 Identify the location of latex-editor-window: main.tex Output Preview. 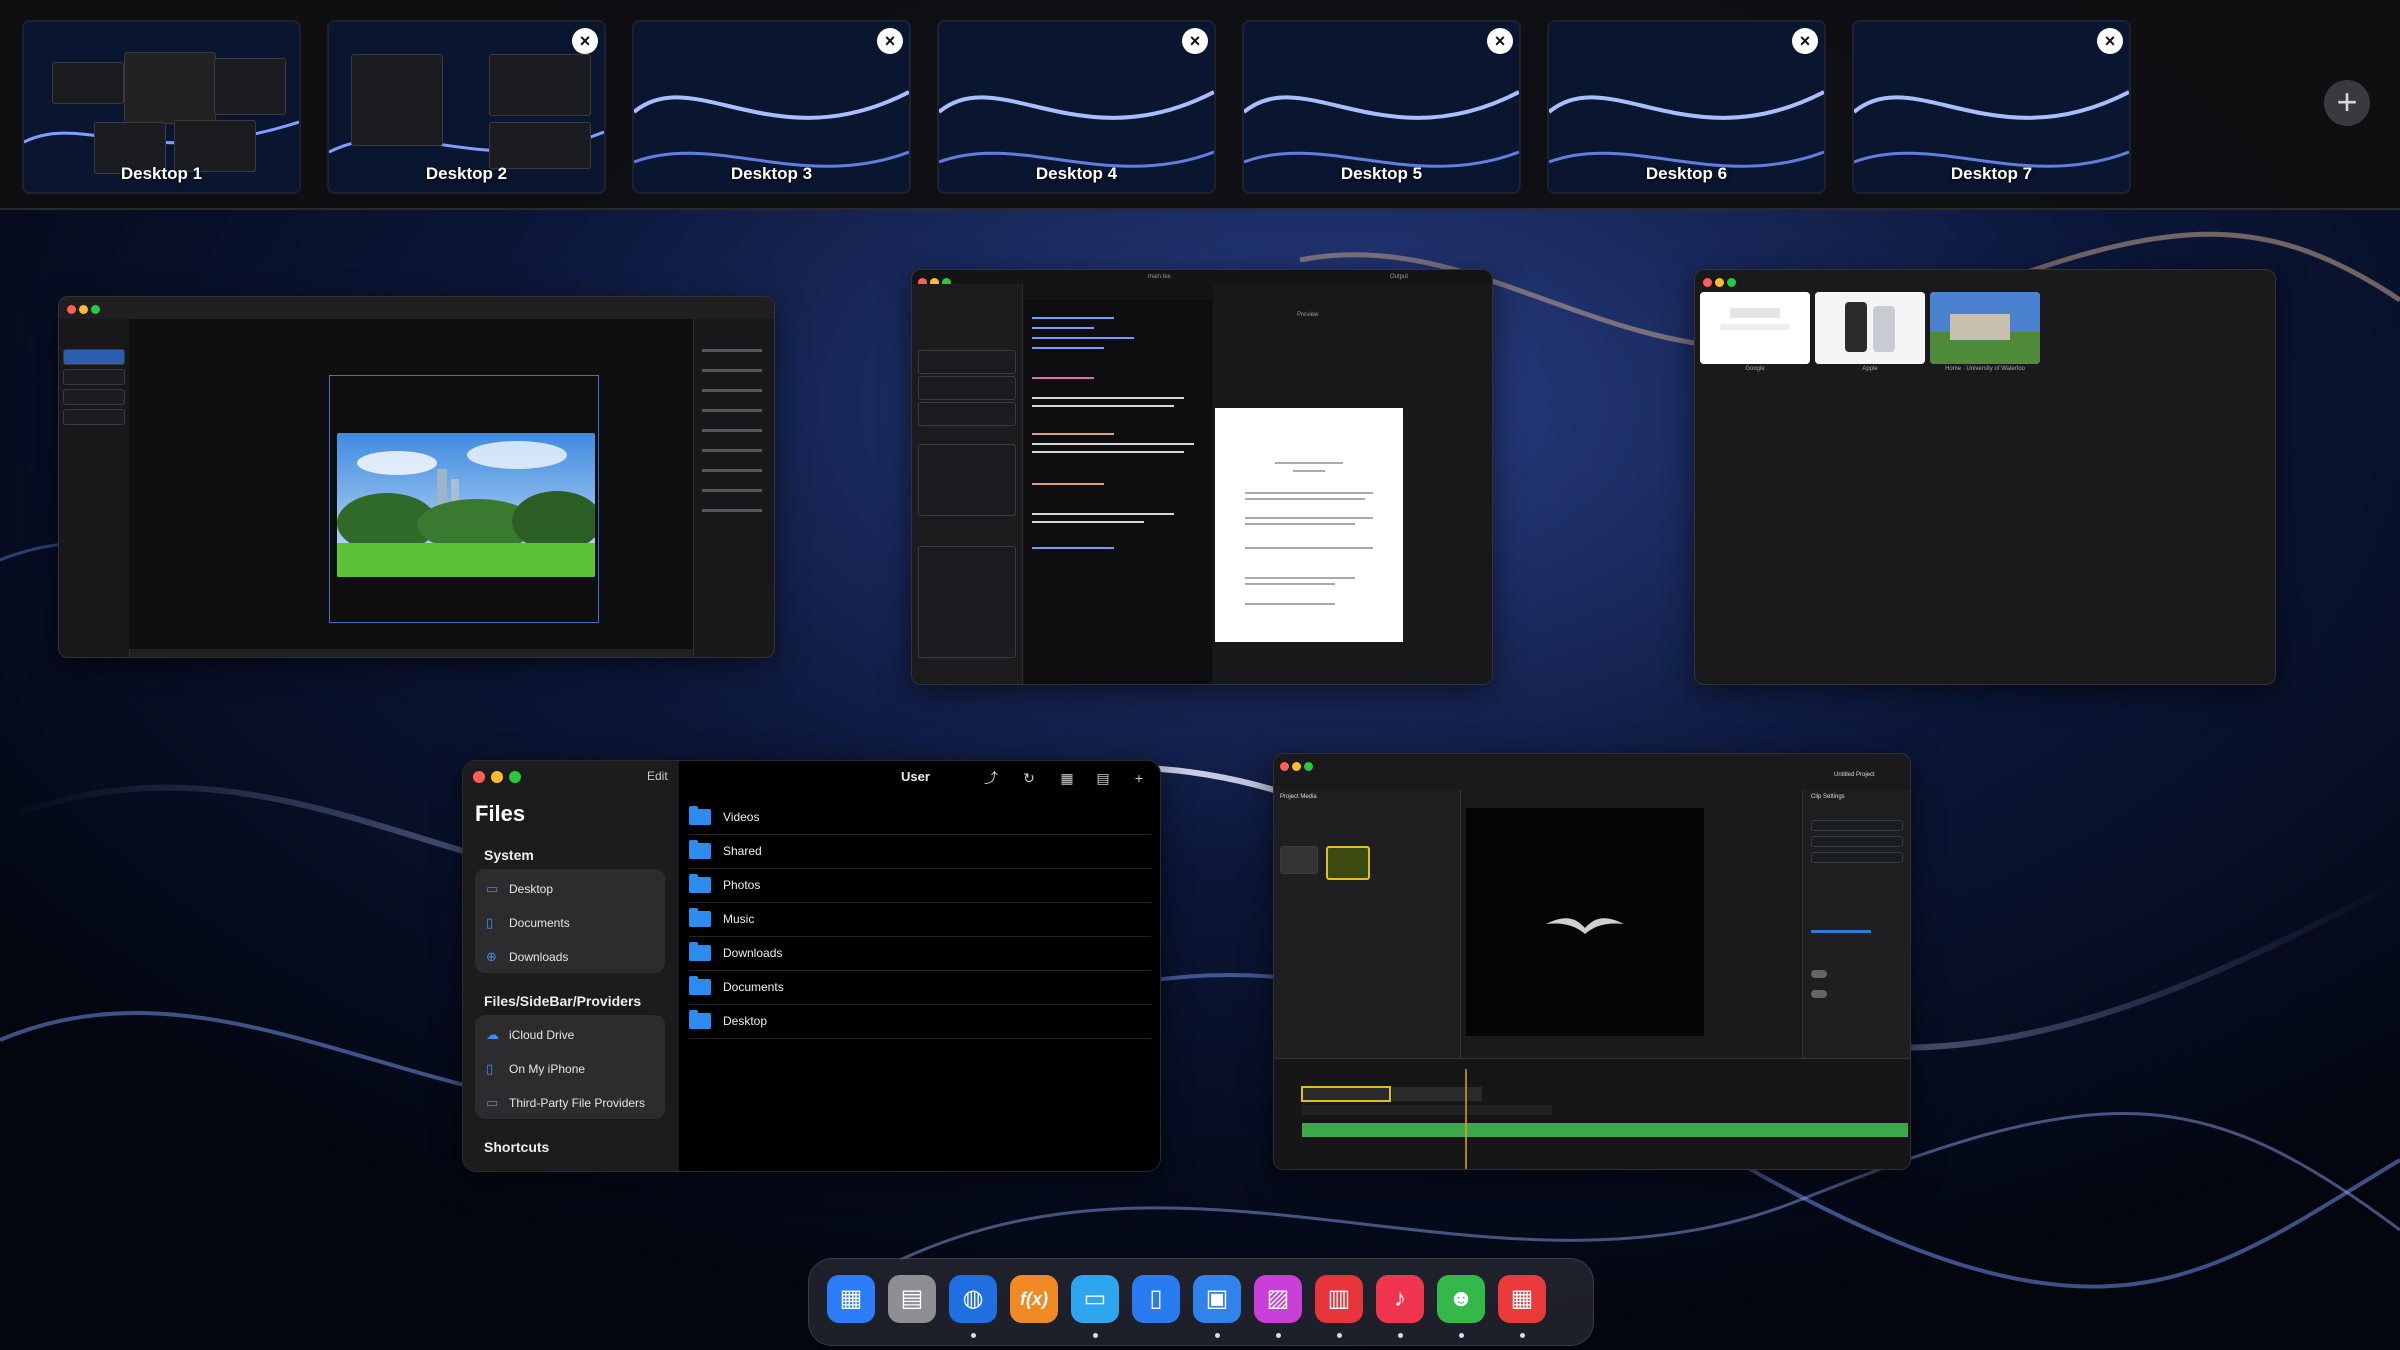
(1202, 477).